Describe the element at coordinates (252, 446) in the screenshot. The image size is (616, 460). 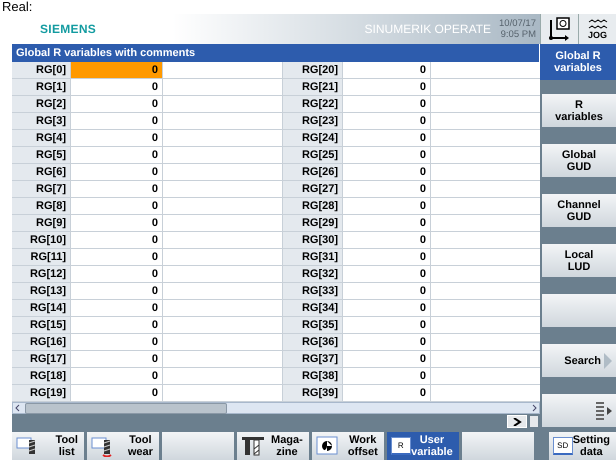
I see `magazine-icon` at that location.